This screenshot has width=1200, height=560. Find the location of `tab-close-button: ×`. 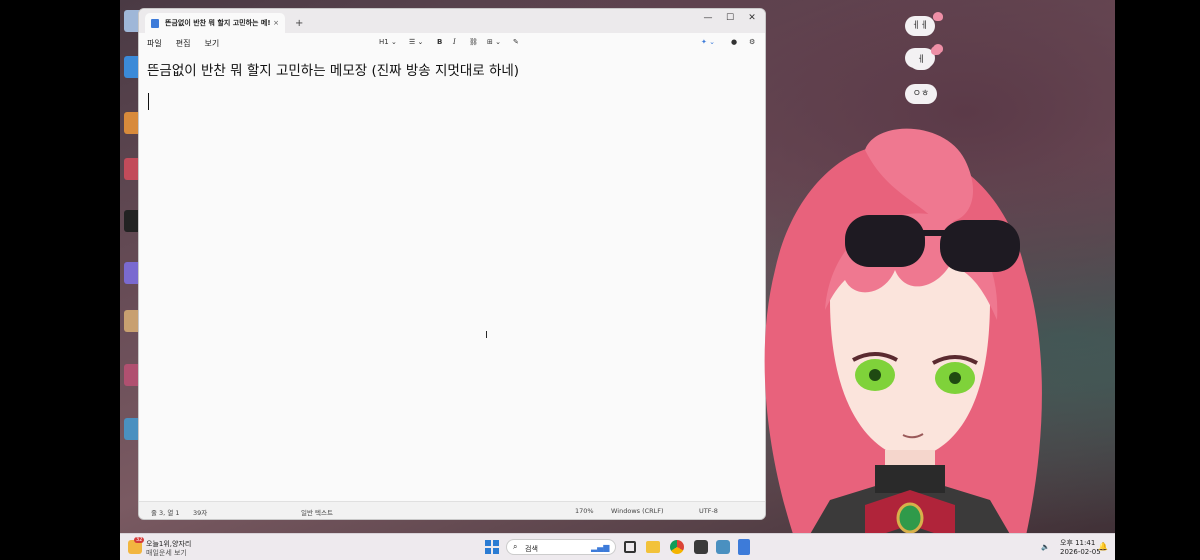

tab-close-button: × is located at coordinates (276, 23).